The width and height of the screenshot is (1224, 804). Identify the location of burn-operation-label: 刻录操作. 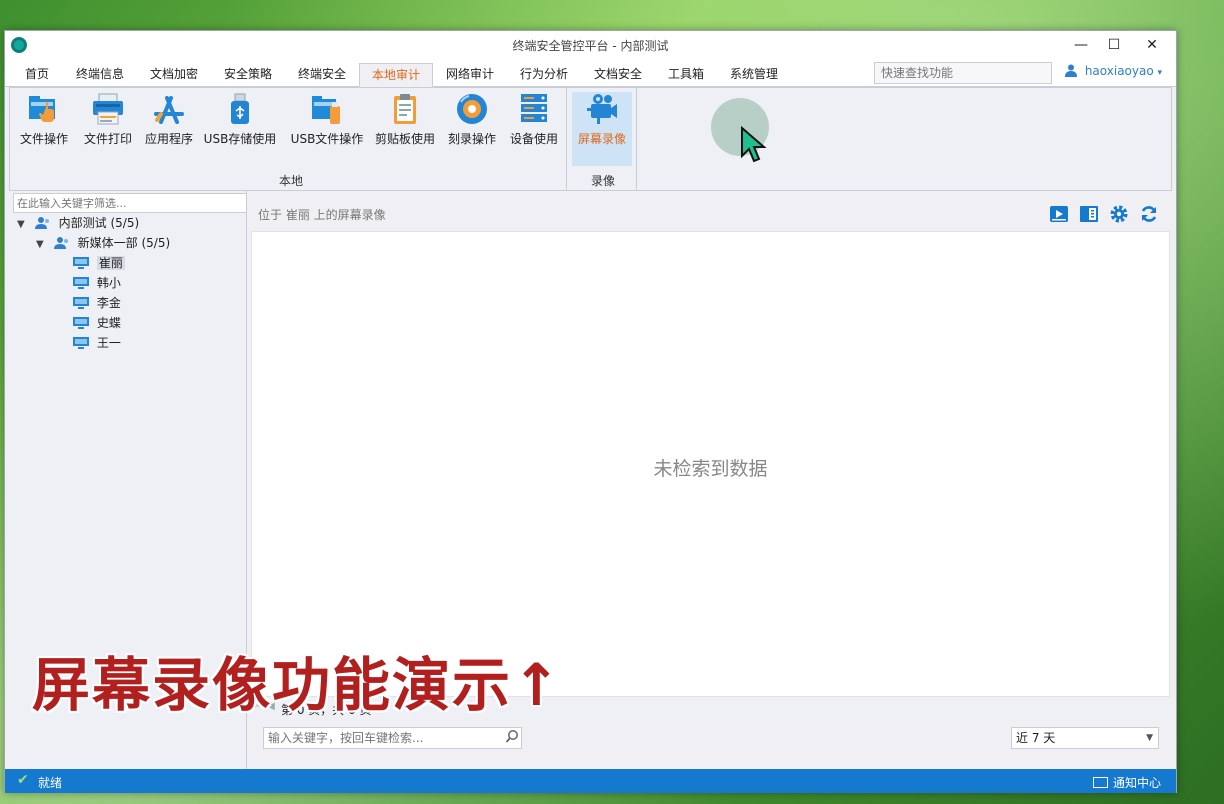
(471, 139).